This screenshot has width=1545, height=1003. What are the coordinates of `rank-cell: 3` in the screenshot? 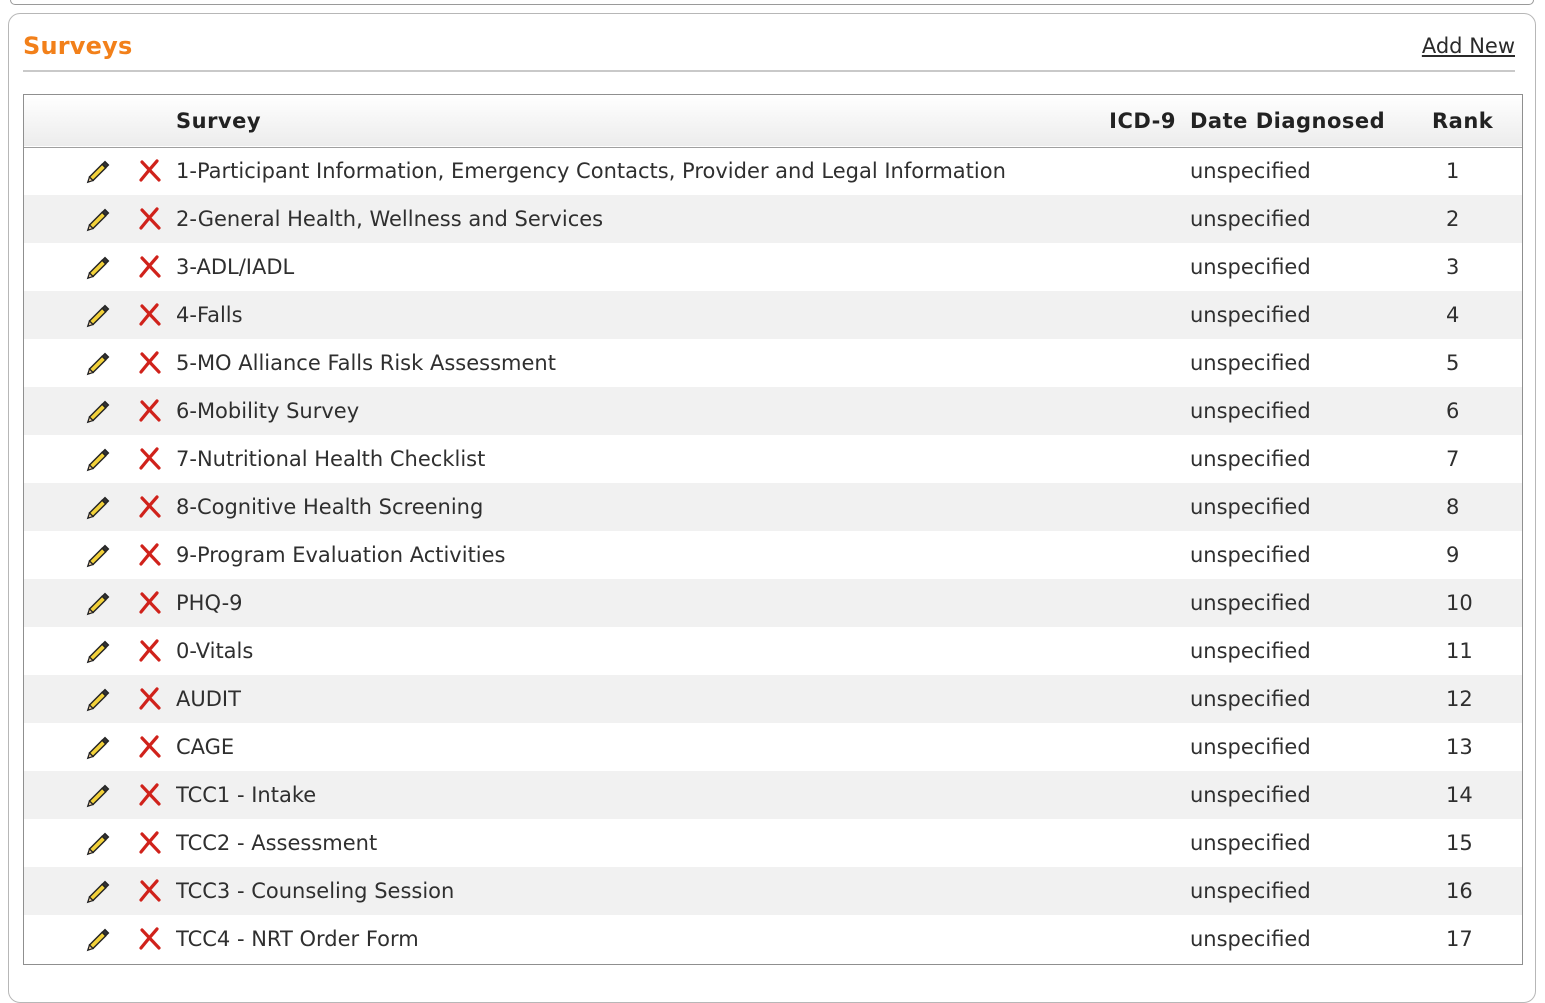 It's located at (1453, 267).